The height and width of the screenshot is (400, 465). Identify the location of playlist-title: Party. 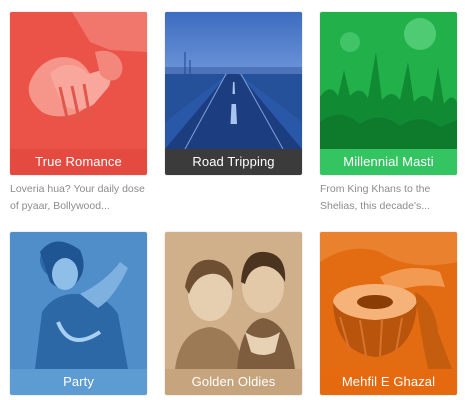
(78, 382).